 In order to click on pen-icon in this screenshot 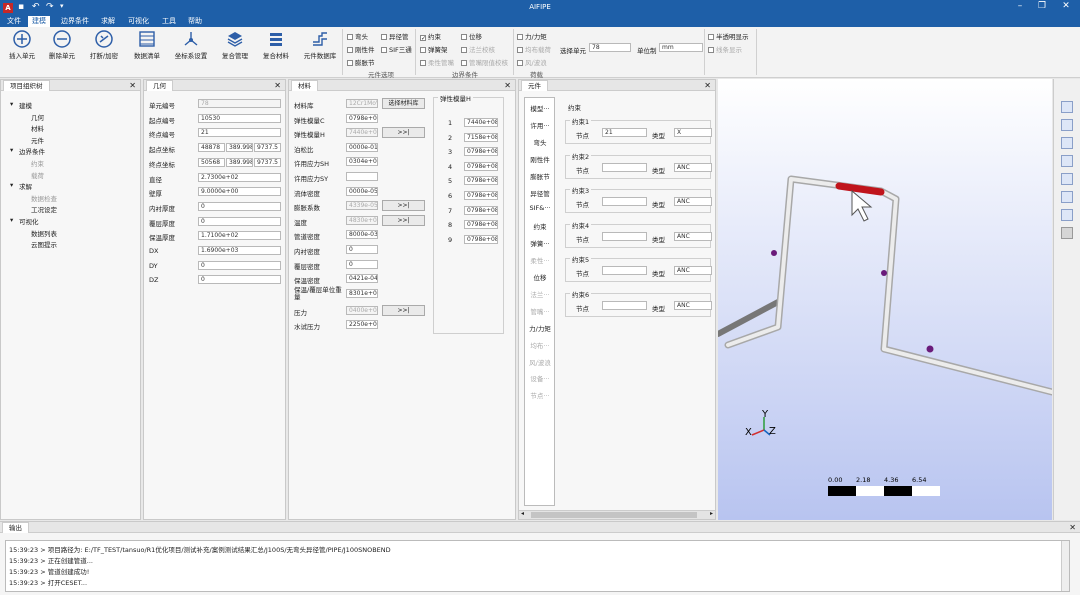, I will do `click(1067, 107)`.